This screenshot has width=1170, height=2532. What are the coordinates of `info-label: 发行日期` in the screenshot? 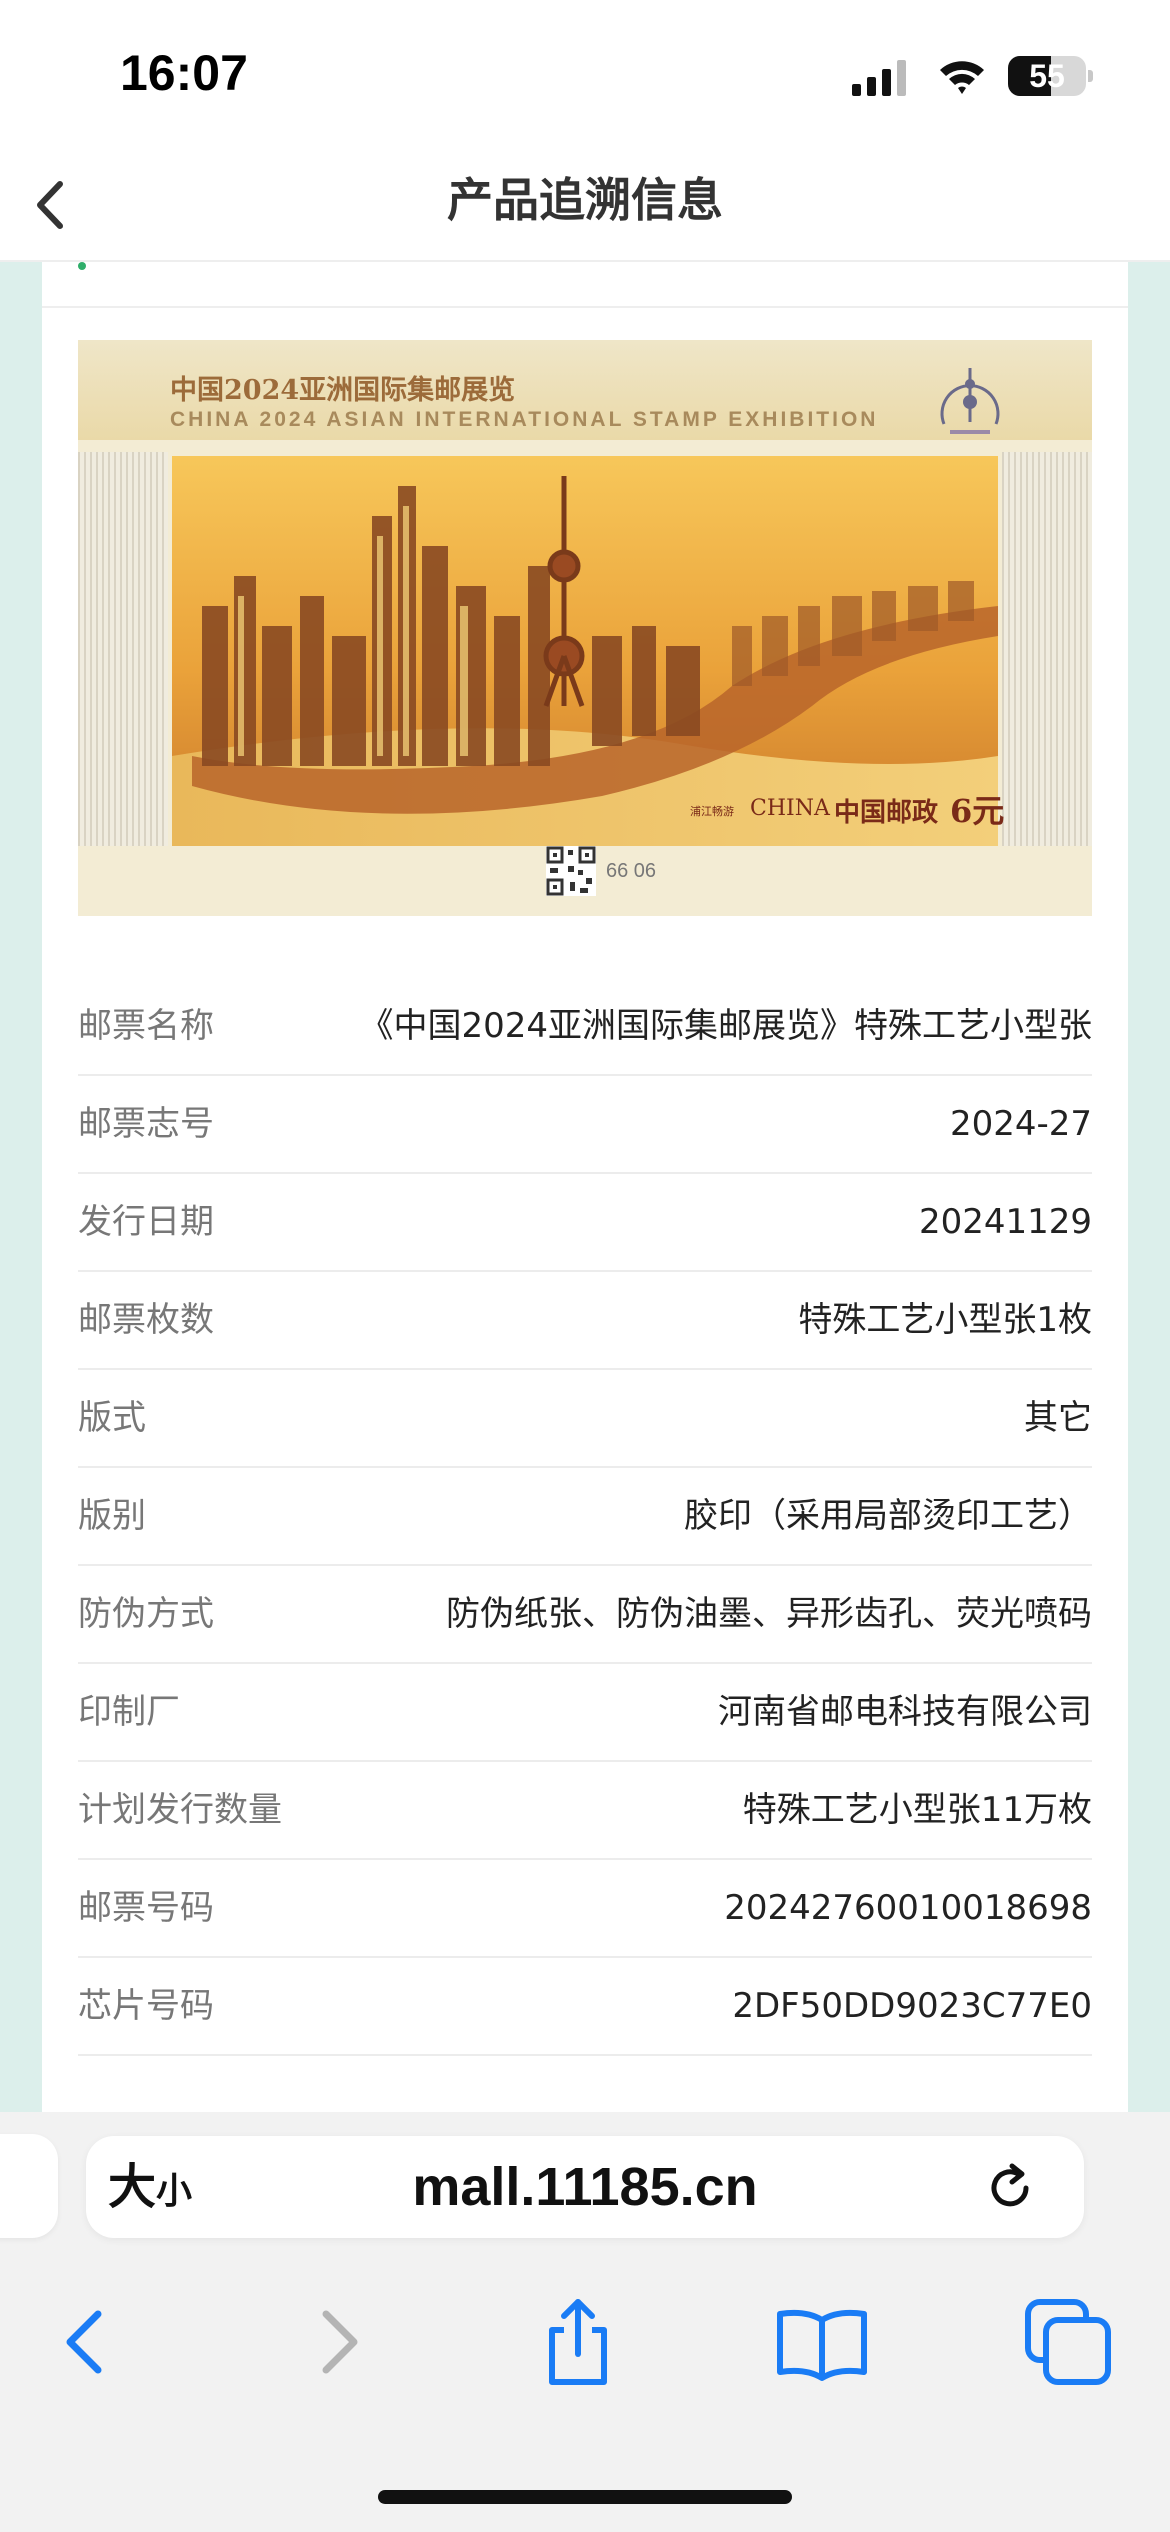 It's located at (146, 1222).